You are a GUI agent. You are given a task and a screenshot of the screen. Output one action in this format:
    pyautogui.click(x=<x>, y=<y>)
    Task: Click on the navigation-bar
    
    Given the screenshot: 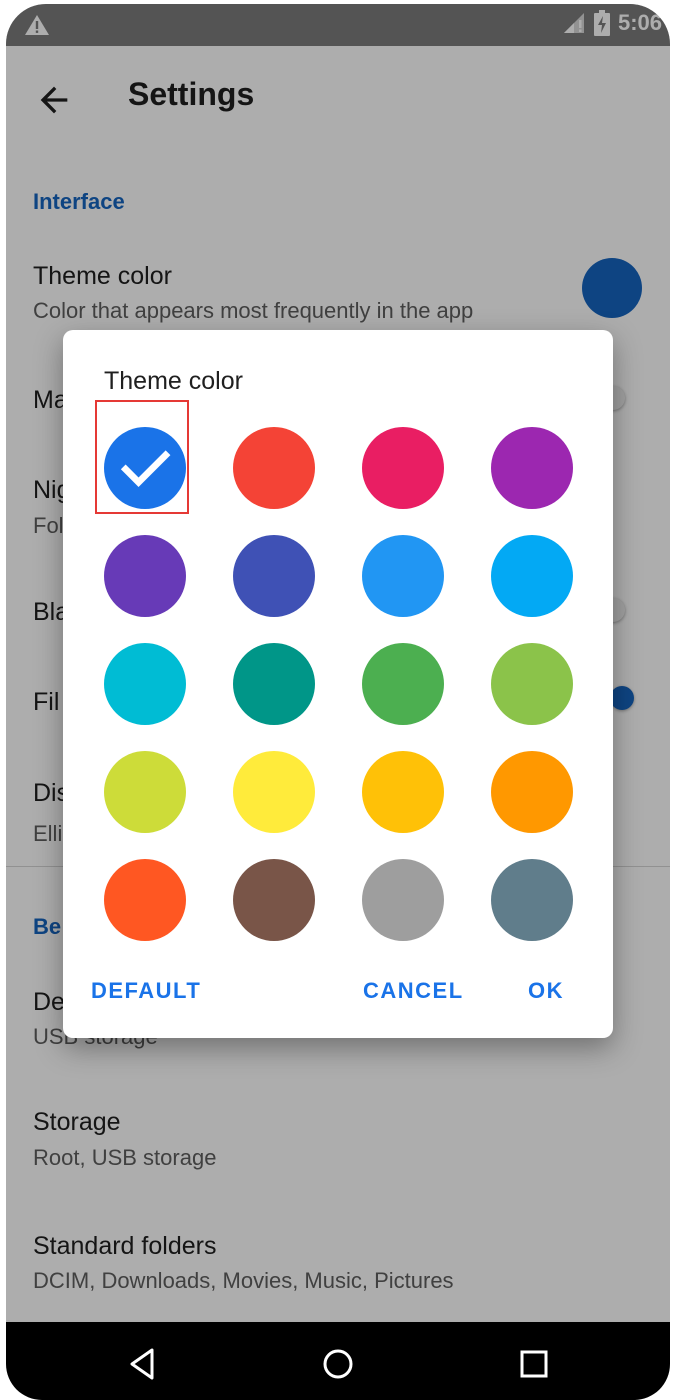 What is the action you would take?
    pyautogui.click(x=338, y=1361)
    